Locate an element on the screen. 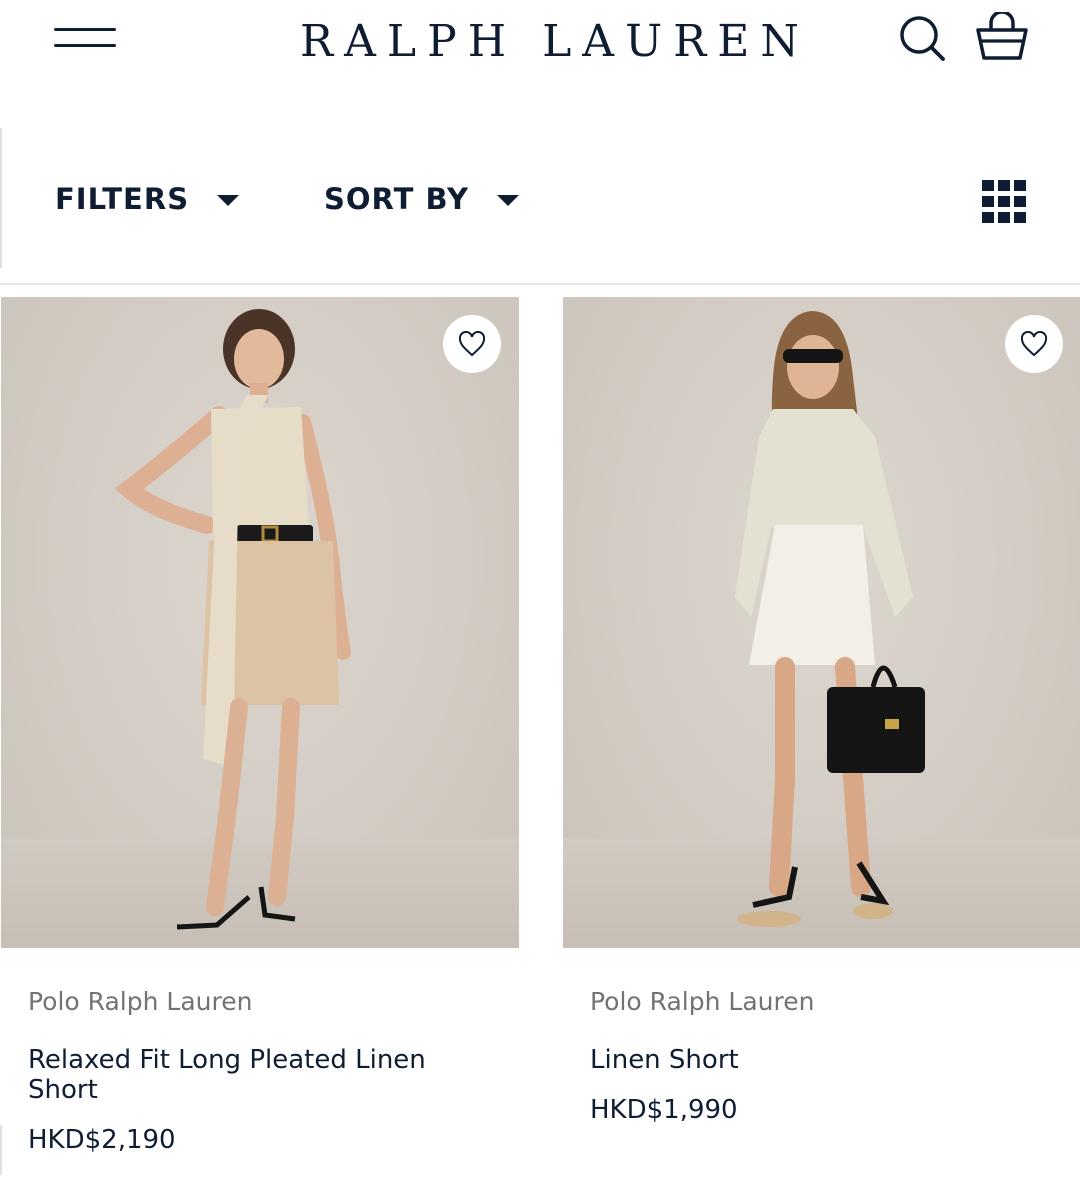  grid-view-icon is located at coordinates (1004, 201).